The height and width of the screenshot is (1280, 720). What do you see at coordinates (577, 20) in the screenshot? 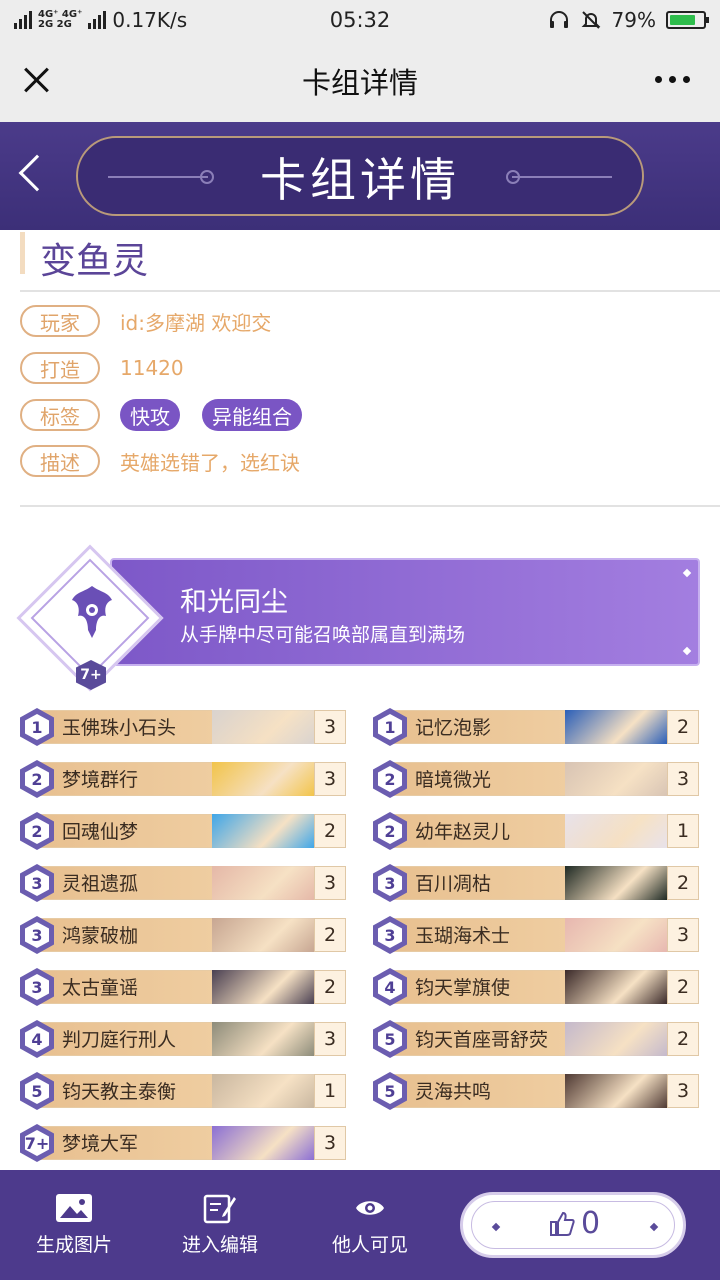
I see `status-right: 79%` at bounding box center [577, 20].